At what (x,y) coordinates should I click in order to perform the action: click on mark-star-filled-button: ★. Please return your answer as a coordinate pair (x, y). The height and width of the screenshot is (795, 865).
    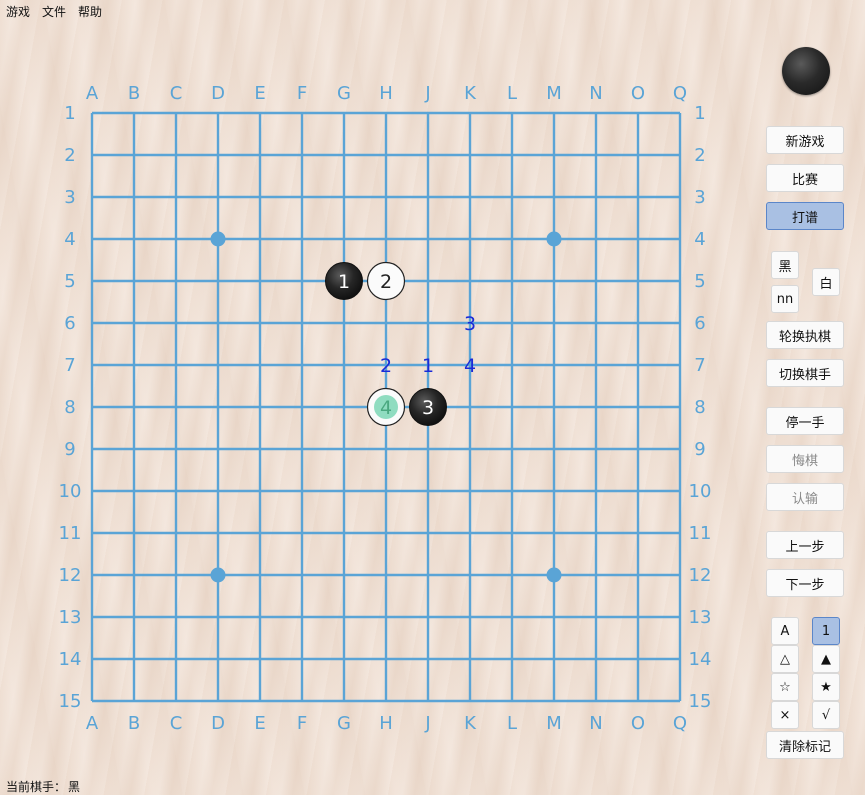
    Looking at the image, I should click on (826, 687).